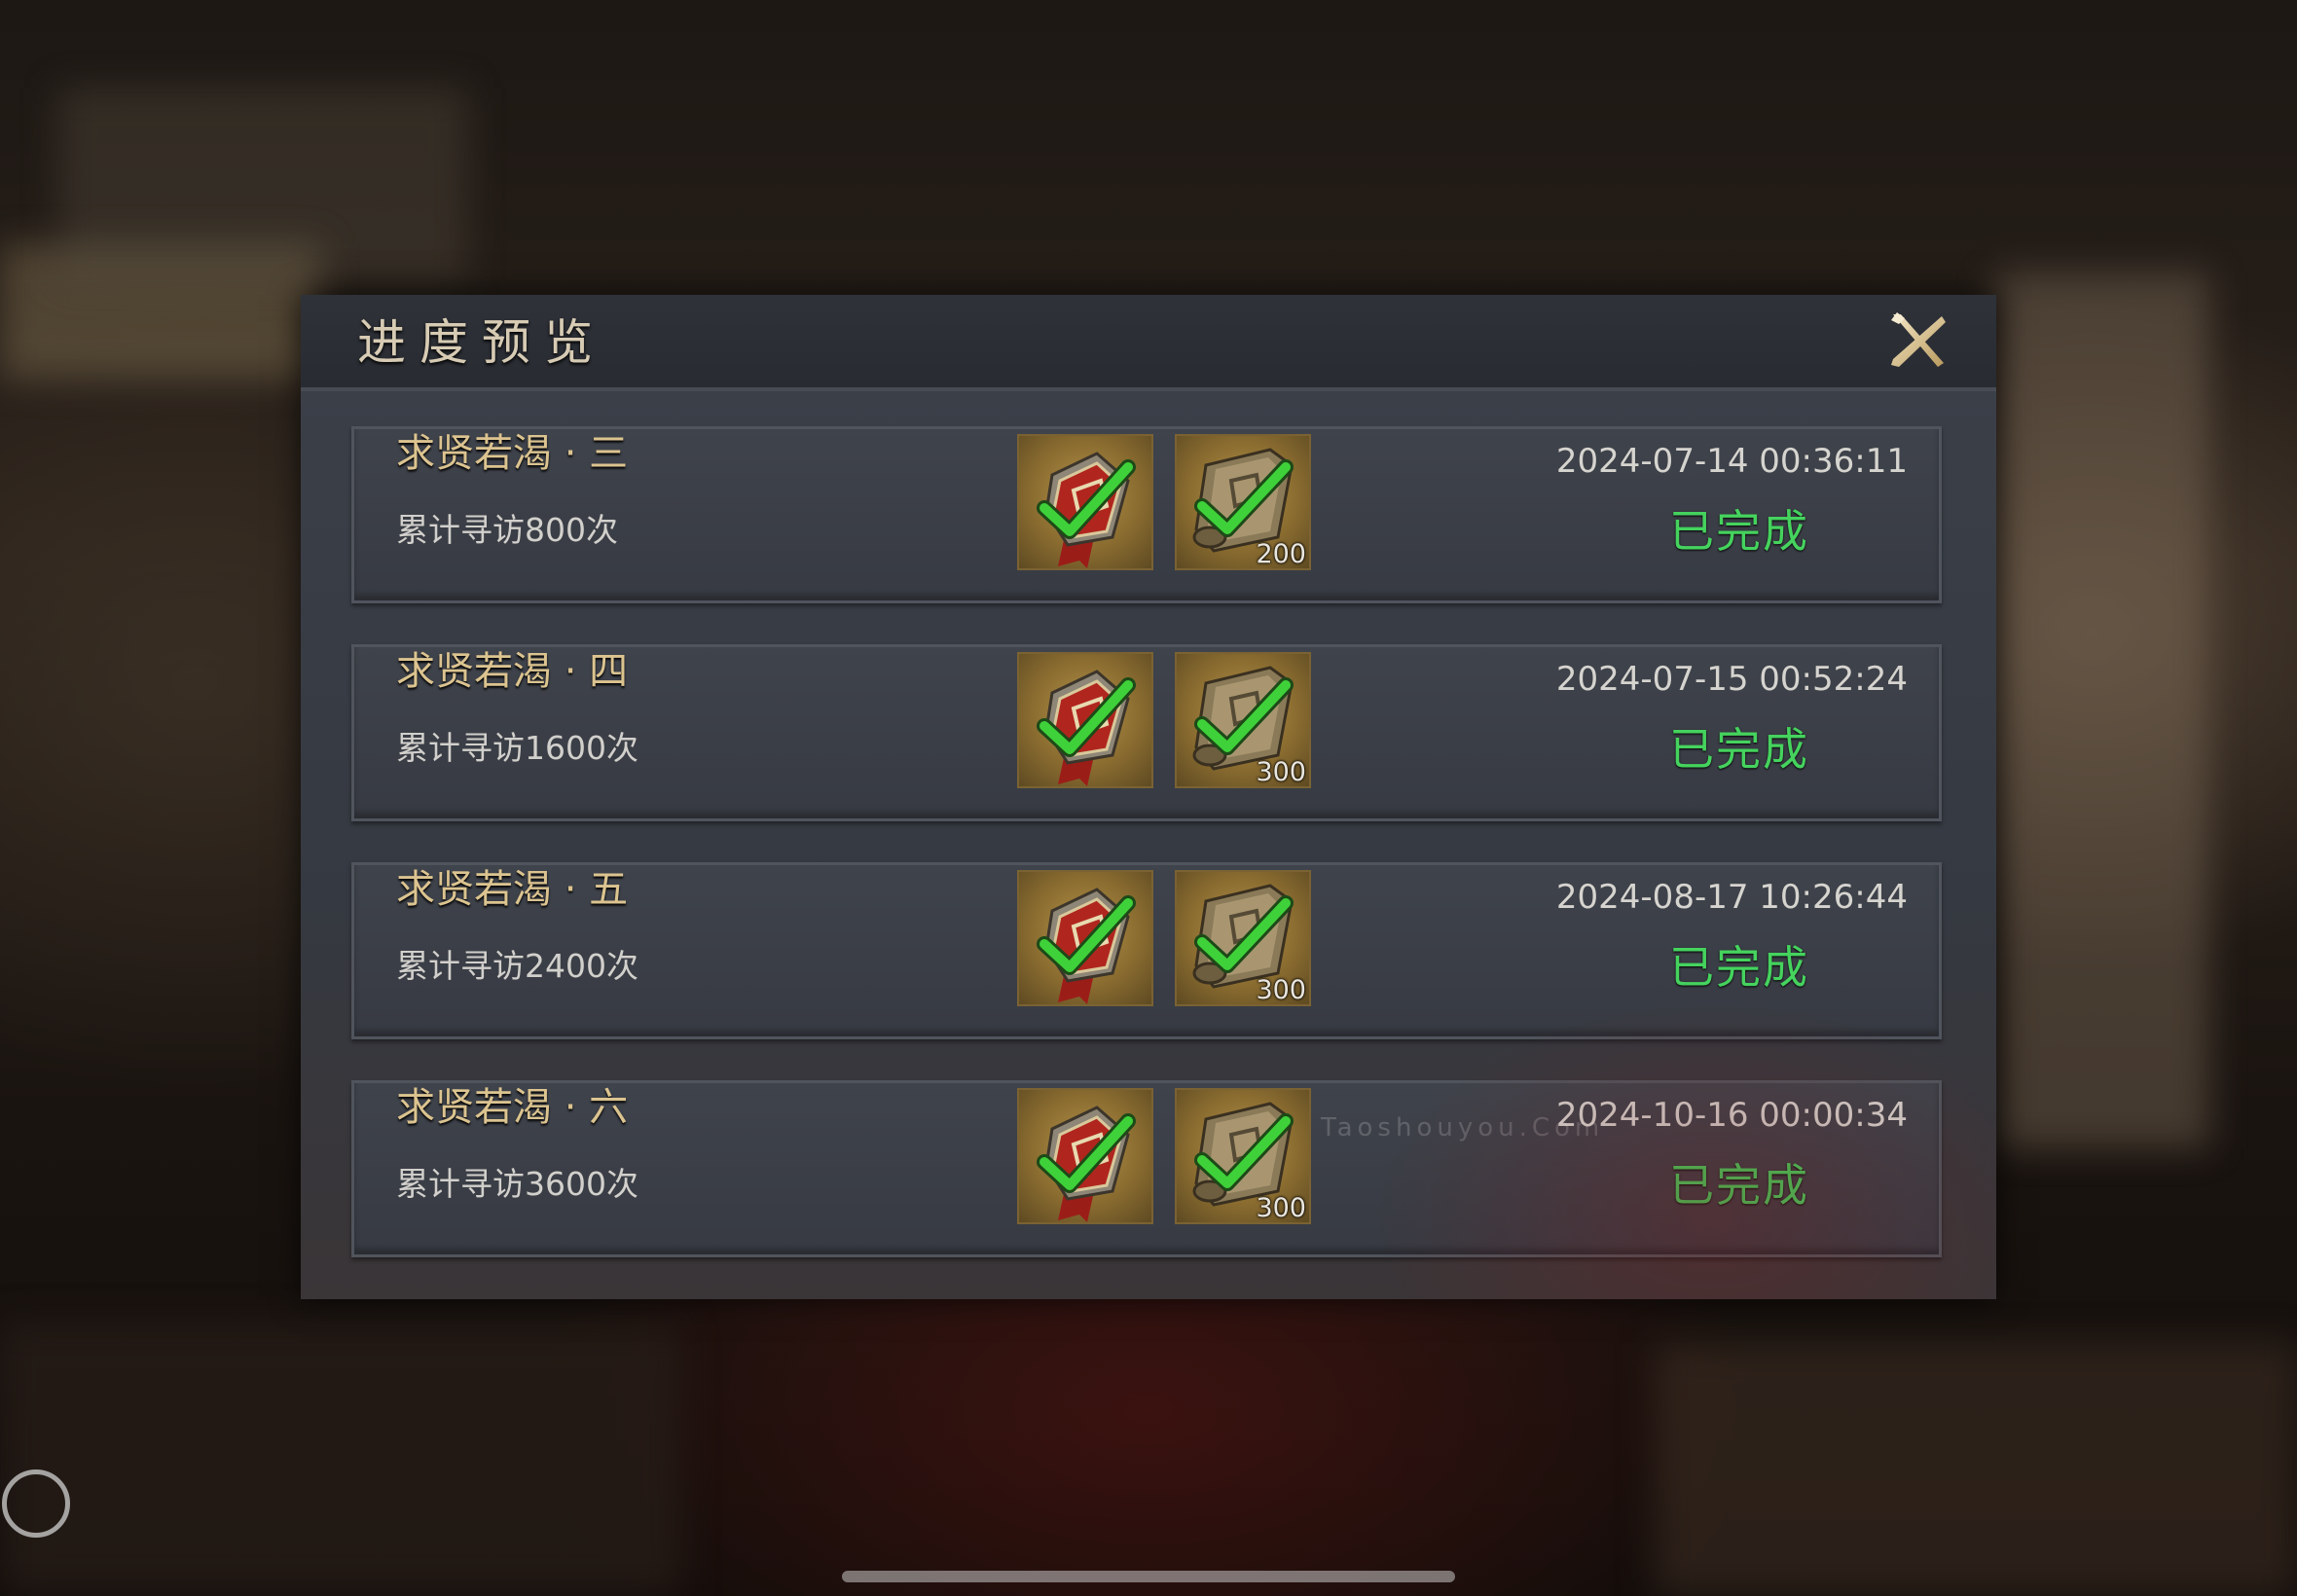 This screenshot has width=2297, height=1596. What do you see at coordinates (1731, 679) in the screenshot?
I see `completion-time: 2024-07-15 00:52:24` at bounding box center [1731, 679].